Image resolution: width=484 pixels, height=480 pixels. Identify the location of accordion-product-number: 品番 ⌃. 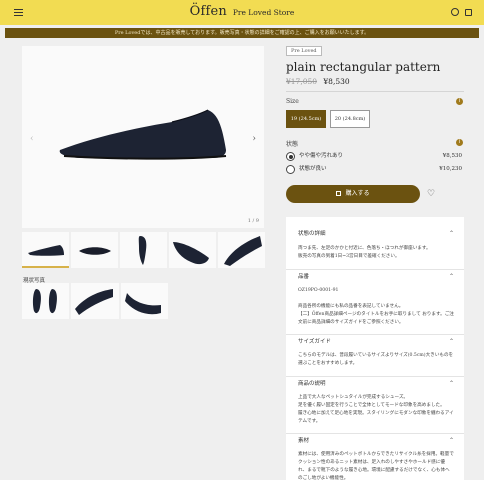
(375, 276).